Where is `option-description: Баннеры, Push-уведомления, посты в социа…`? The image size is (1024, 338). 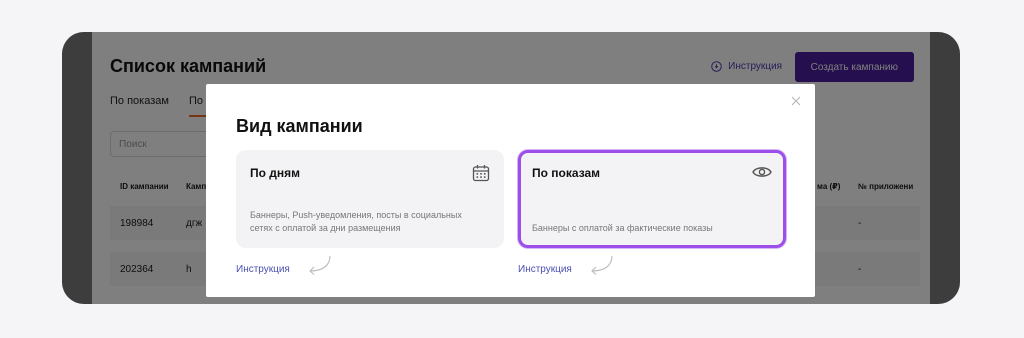 option-description: Баннеры, Push-уведомления, посты в социа… is located at coordinates (356, 221).